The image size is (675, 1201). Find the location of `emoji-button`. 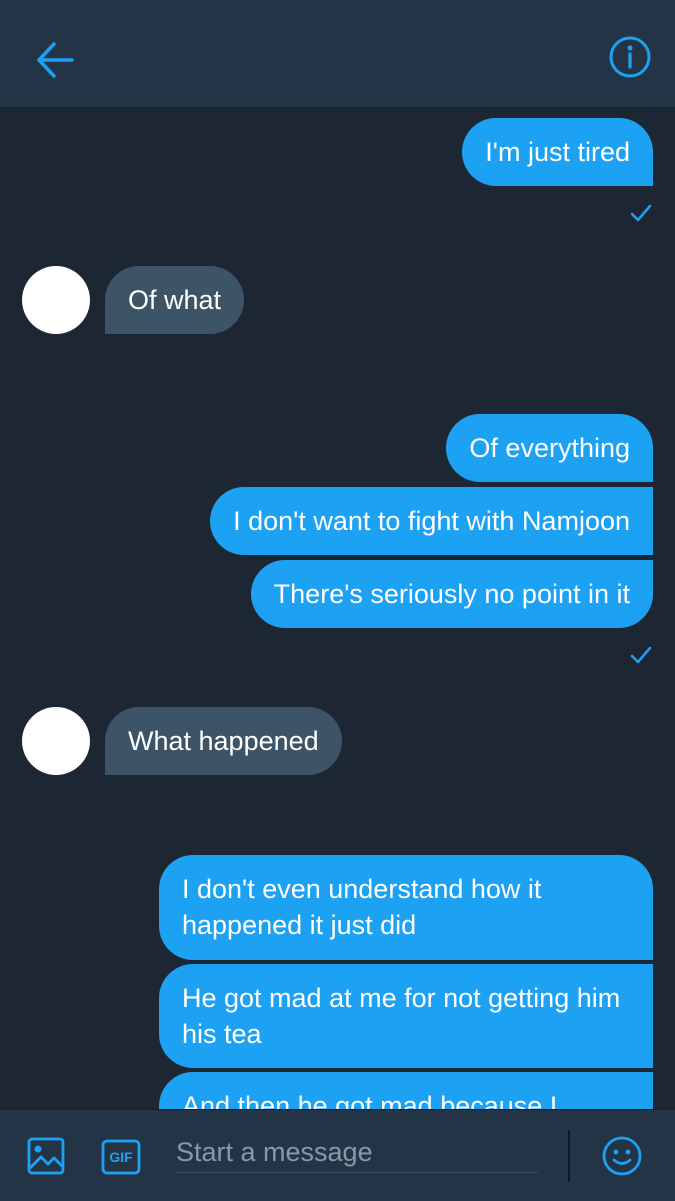

emoji-button is located at coordinates (622, 1156).